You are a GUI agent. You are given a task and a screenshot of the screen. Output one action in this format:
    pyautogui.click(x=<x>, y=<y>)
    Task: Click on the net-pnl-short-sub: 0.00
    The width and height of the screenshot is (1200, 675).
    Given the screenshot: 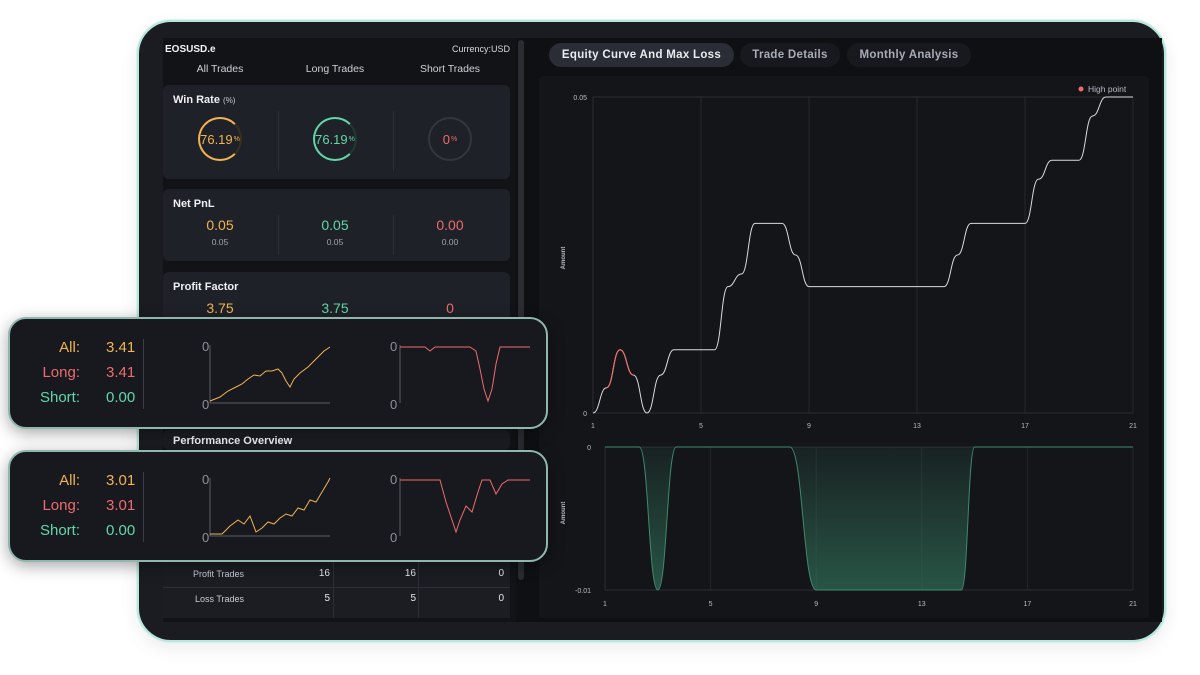 What is the action you would take?
    pyautogui.click(x=450, y=242)
    